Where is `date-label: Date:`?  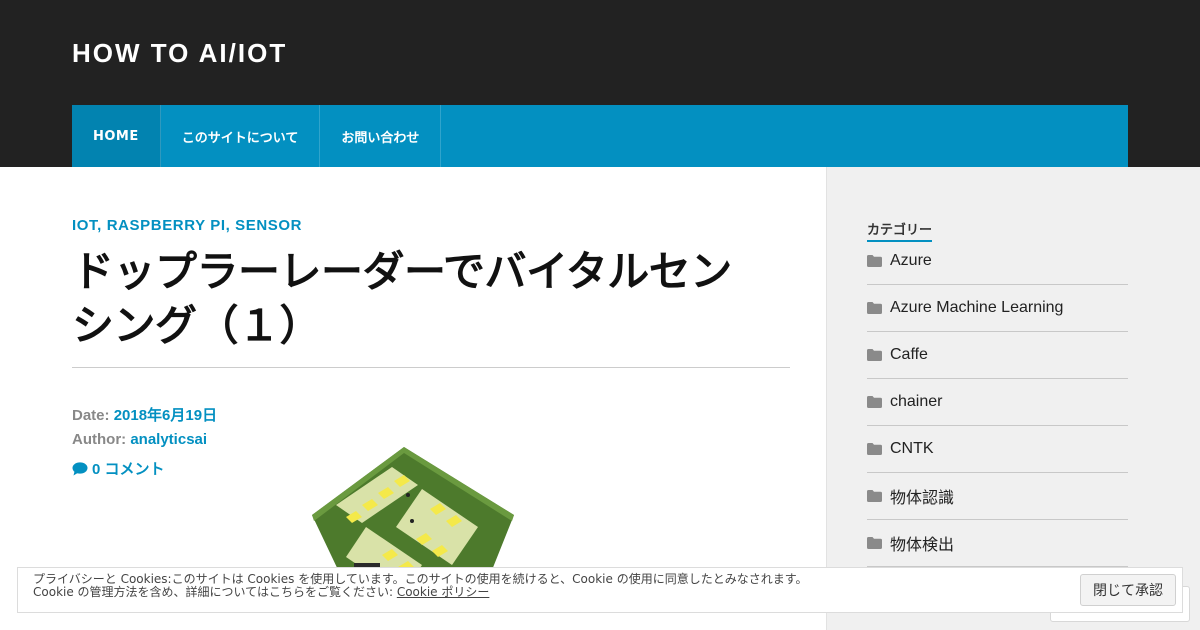
date-label: Date: is located at coordinates (91, 415).